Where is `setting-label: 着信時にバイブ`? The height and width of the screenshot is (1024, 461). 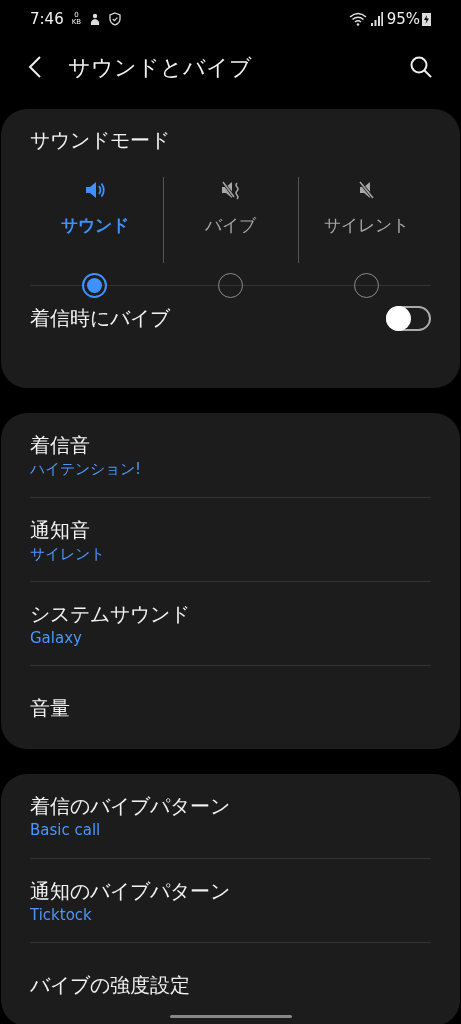
setting-label: 着信時にバイブ is located at coordinates (100, 318).